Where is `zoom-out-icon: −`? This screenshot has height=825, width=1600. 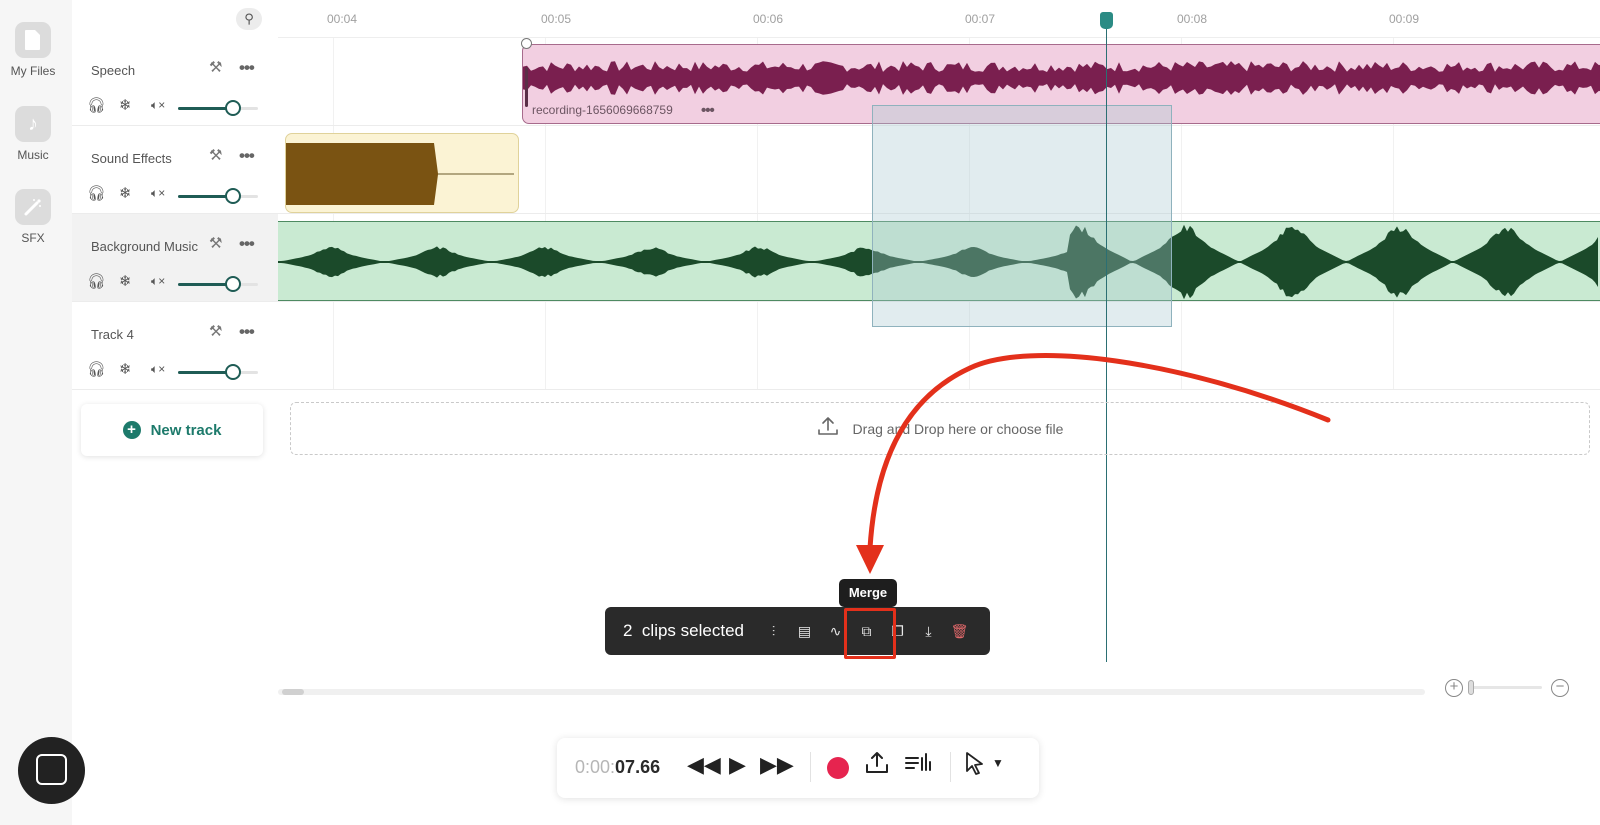
zoom-out-icon: − is located at coordinates (1560, 688).